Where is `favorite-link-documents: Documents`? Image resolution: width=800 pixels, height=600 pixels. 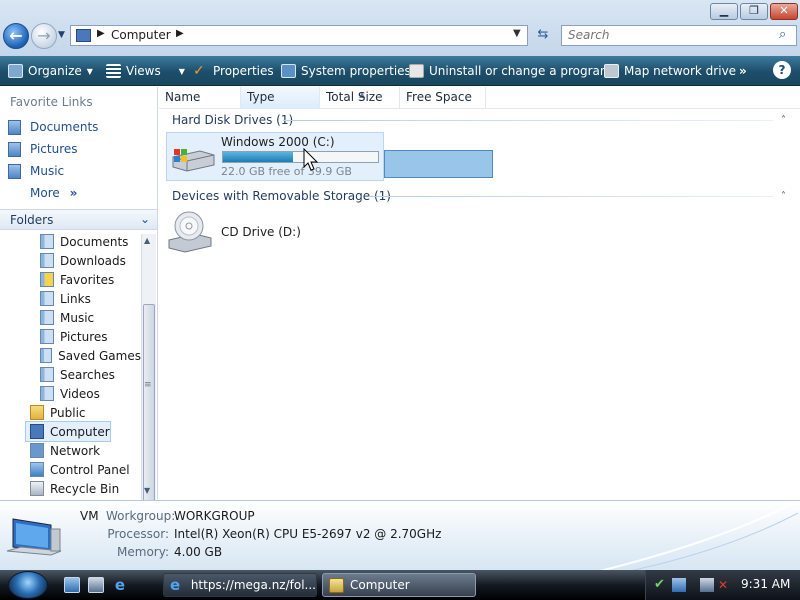
favorite-link-documents: Documents is located at coordinates (53, 127).